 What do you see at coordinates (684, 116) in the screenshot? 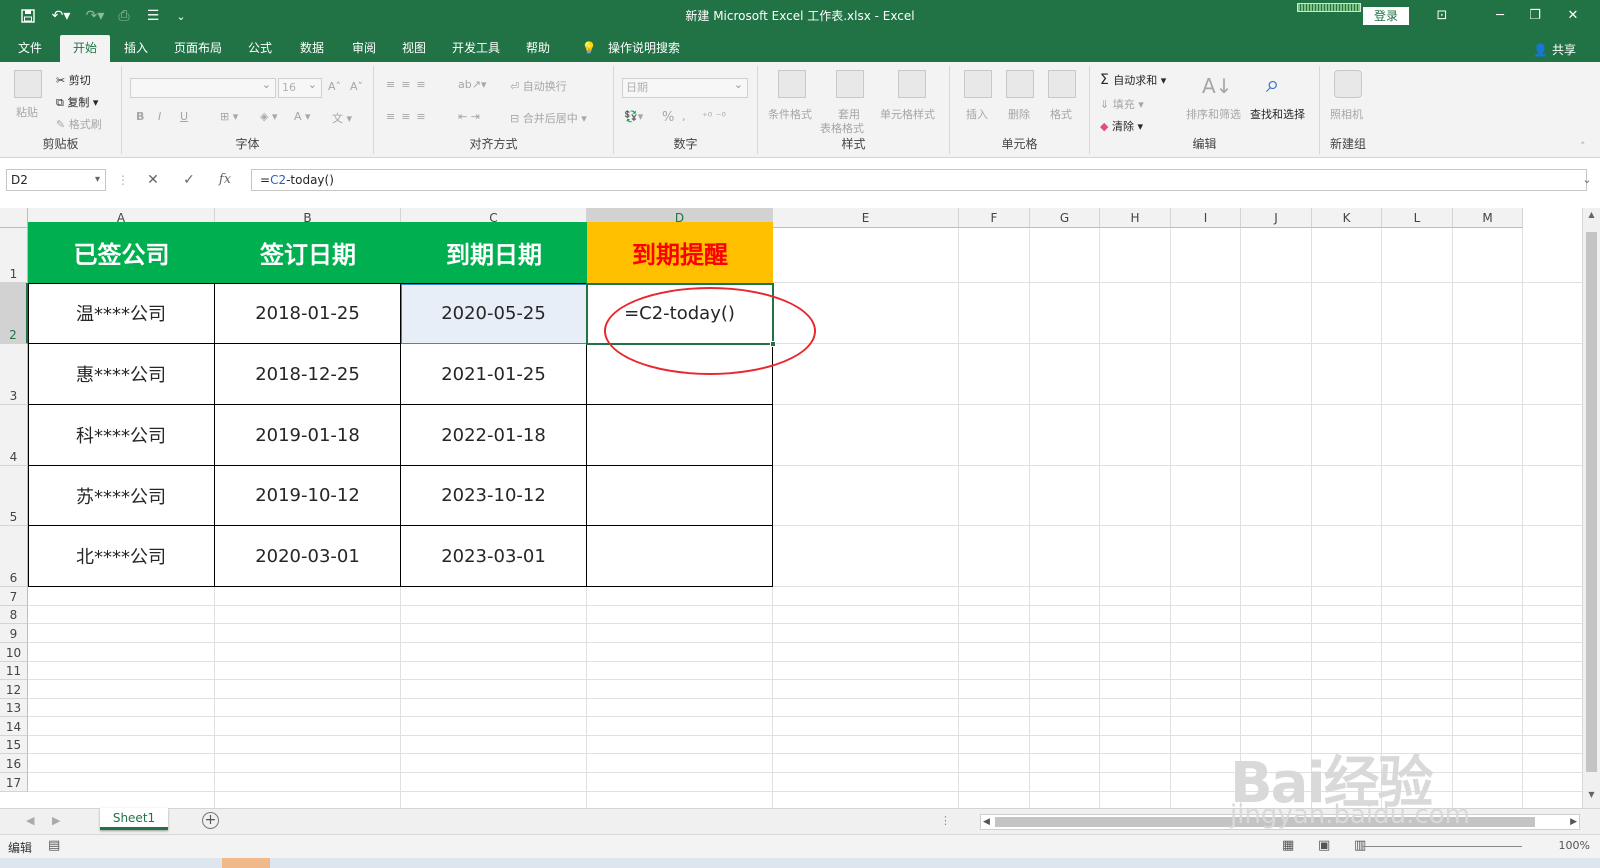
I see `comma-icon: ,` at bounding box center [684, 116].